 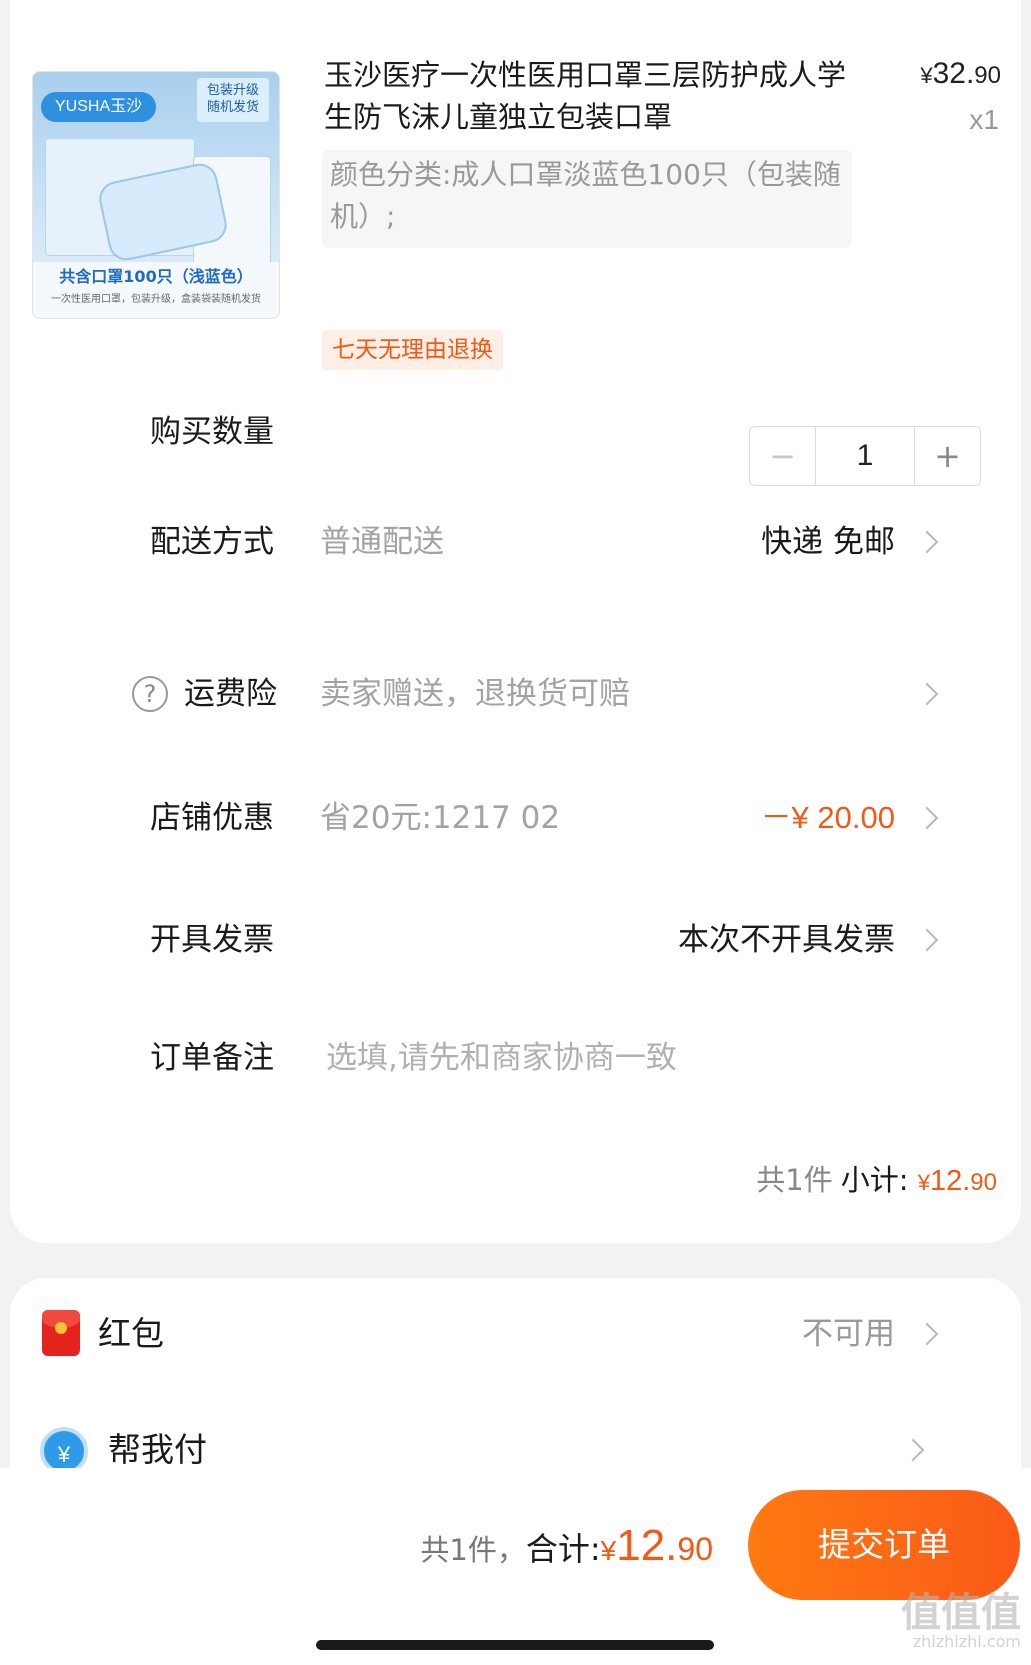 What do you see at coordinates (501, 1058) in the screenshot?
I see `order-note-input: 选填,请先和商家协商一致` at bounding box center [501, 1058].